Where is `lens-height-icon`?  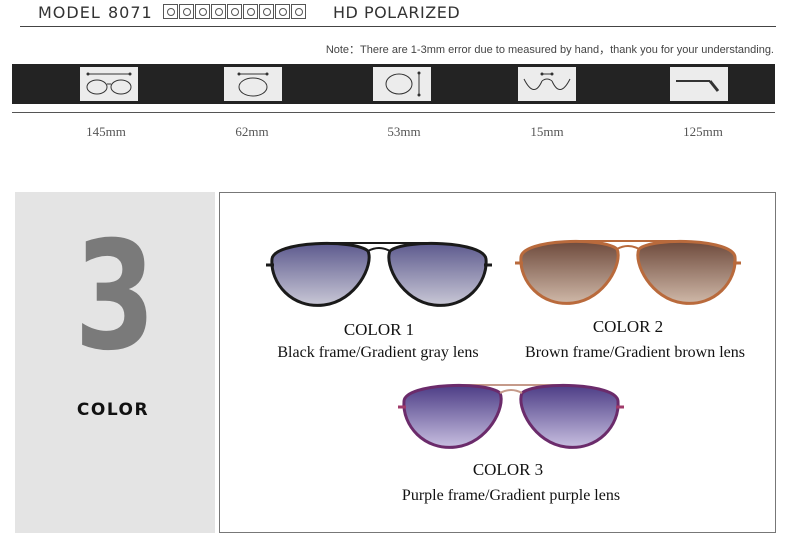 lens-height-icon is located at coordinates (402, 84).